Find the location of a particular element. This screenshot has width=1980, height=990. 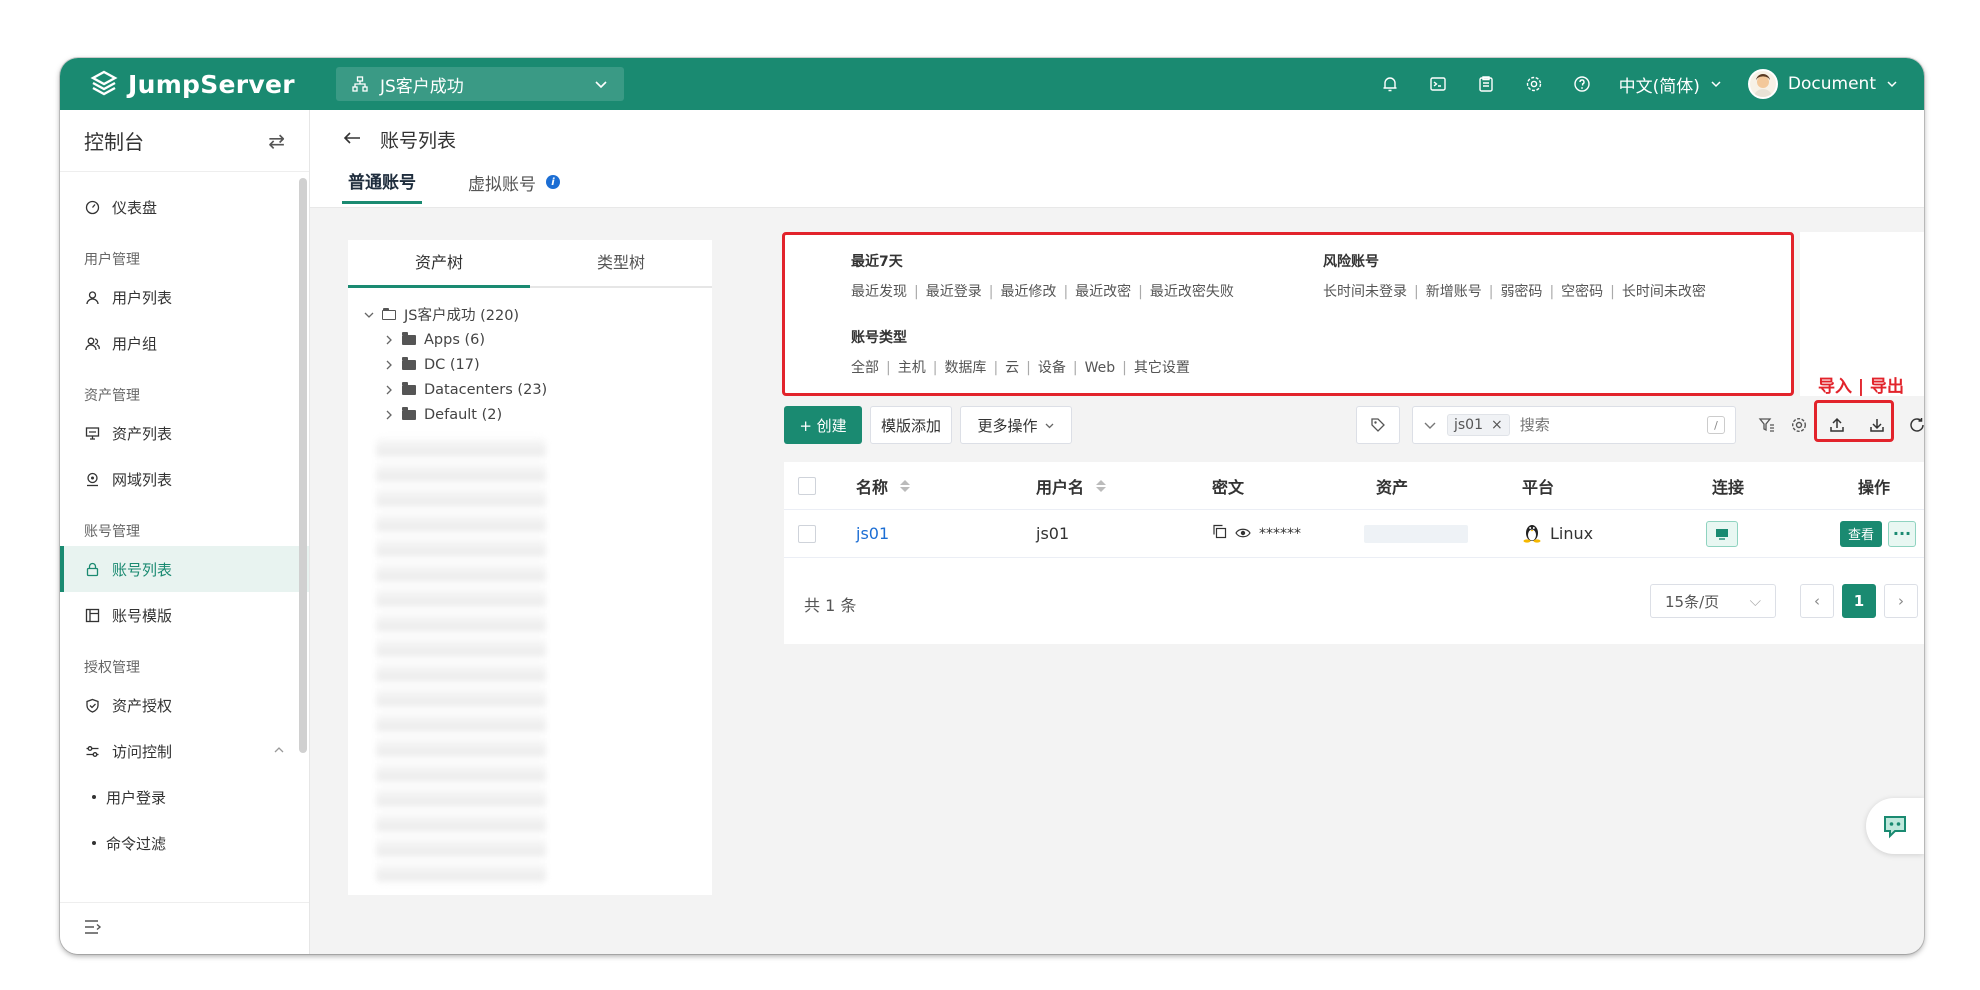

sidebar-item-account-template: 账号模版 is located at coordinates (184, 615).